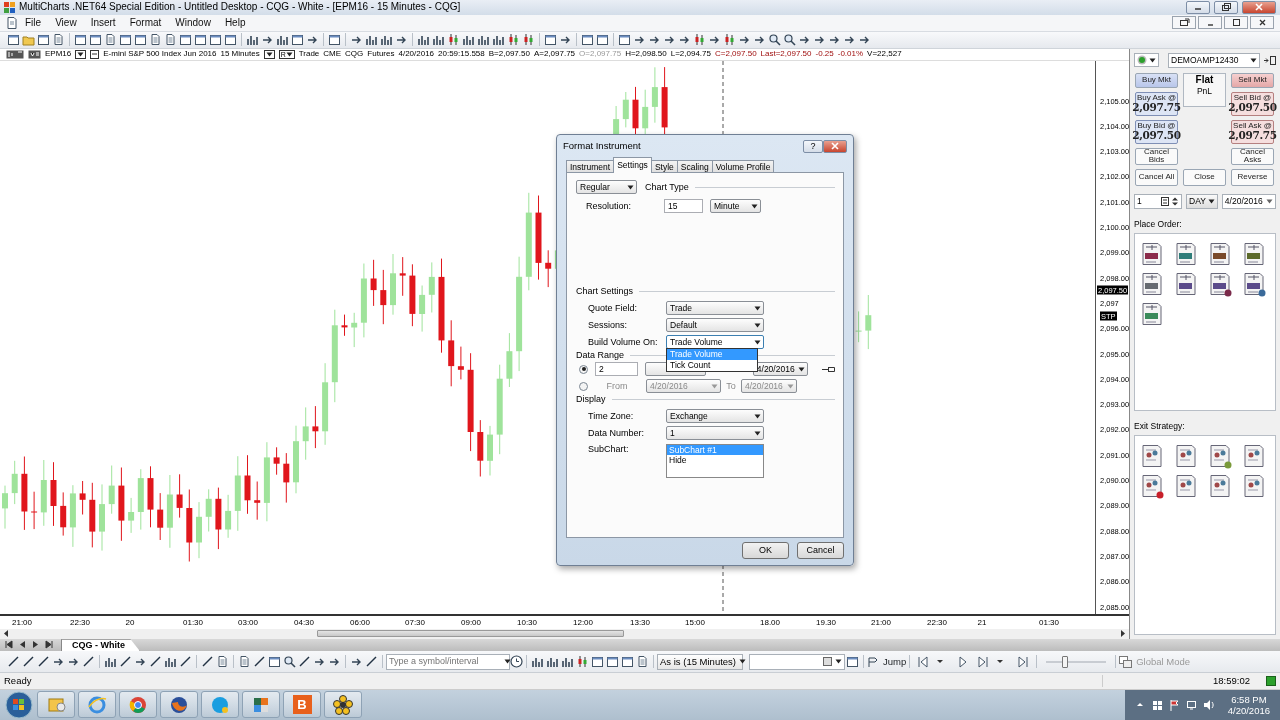 Image resolution: width=1280 pixels, height=720 pixels. What do you see at coordinates (695, 622) in the screenshot?
I see `time-axis-label: 15:00` at bounding box center [695, 622].